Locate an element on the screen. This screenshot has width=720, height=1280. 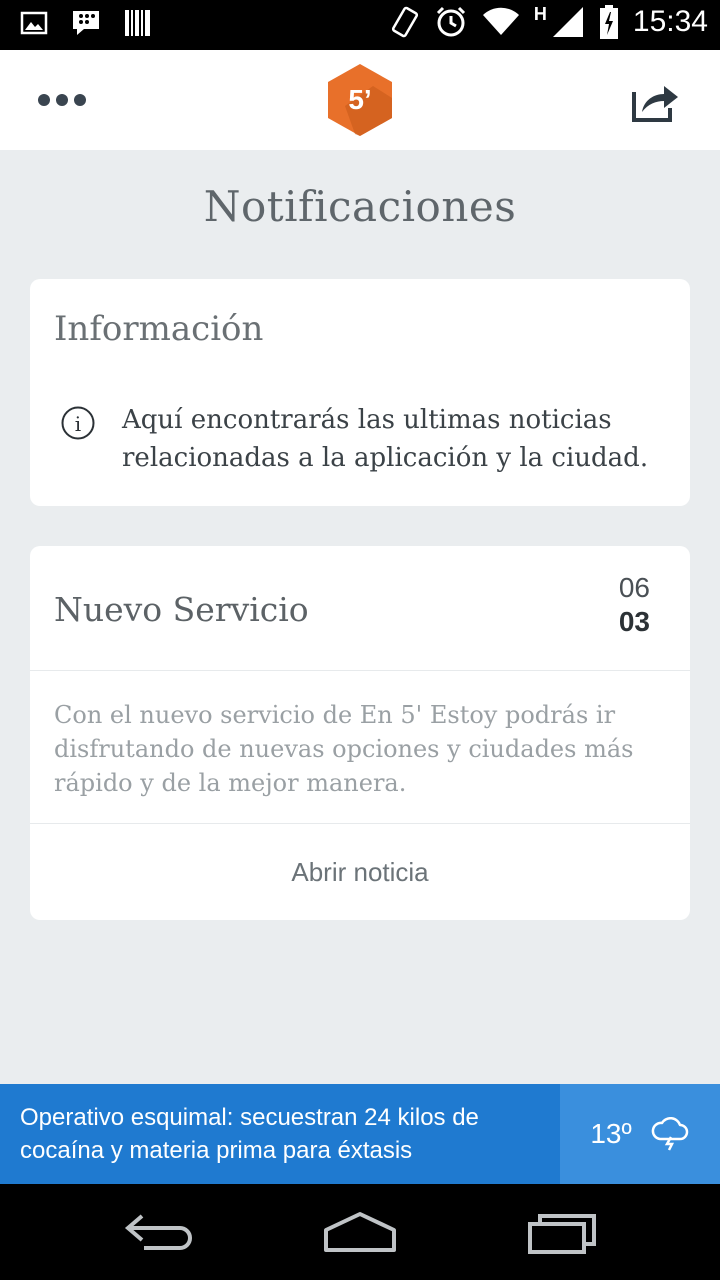
wifi-icon is located at coordinates (500, 21).